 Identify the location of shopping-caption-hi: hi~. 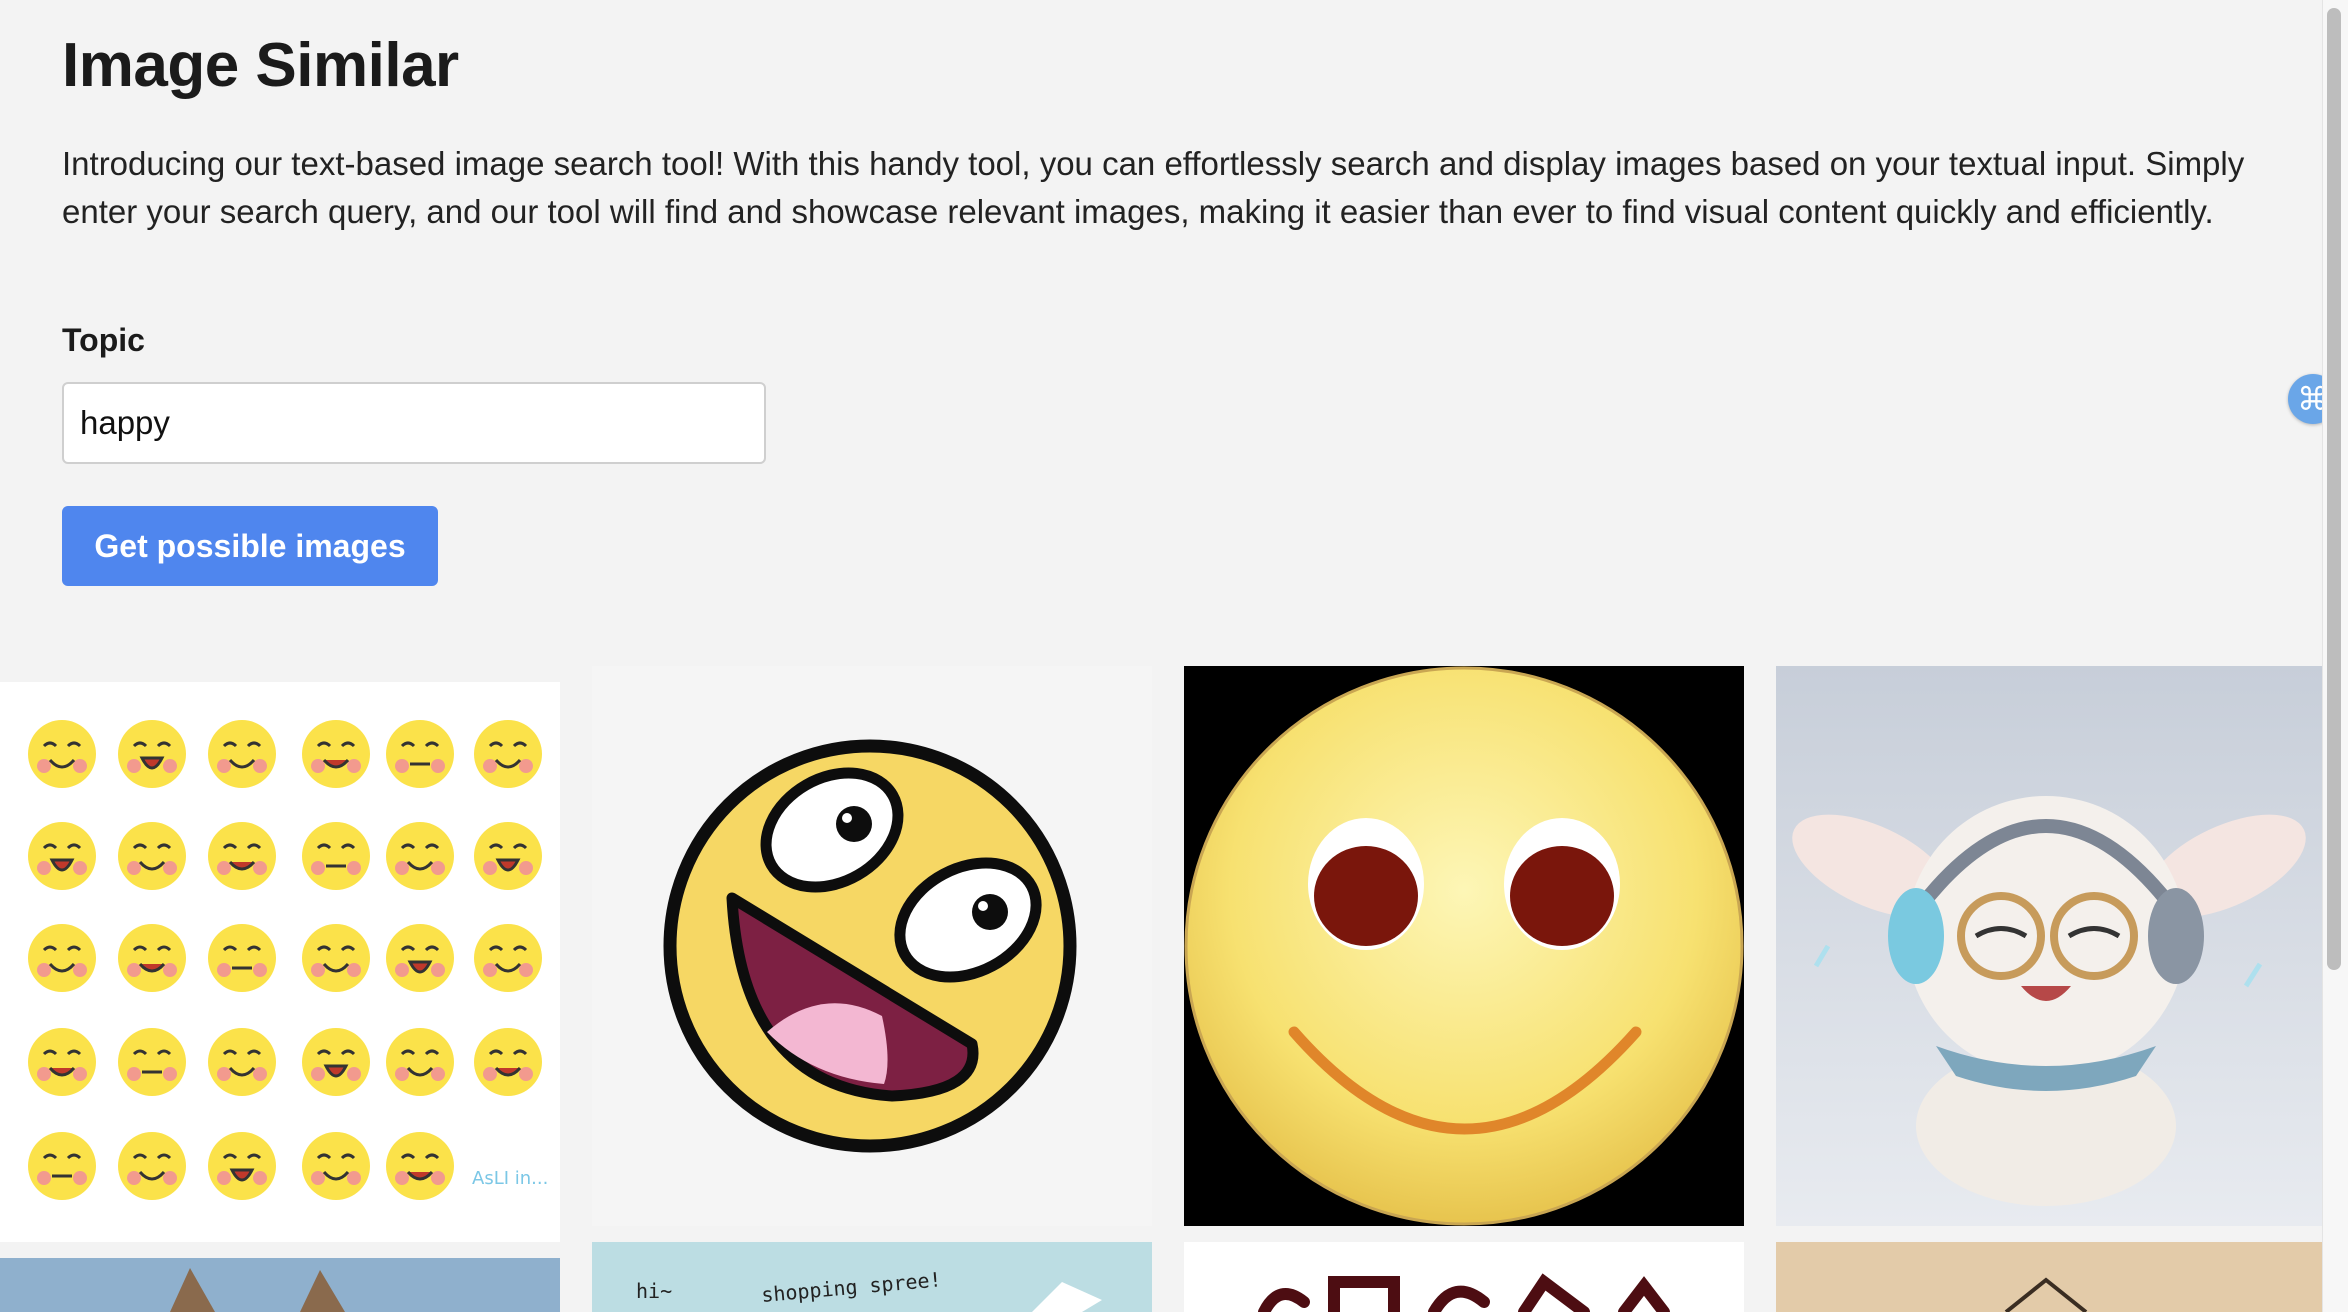
(654, 1291).